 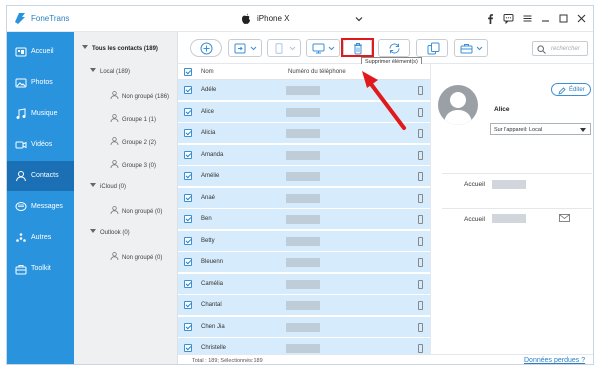 What do you see at coordinates (563, 18) in the screenshot?
I see `maximize-icon` at bounding box center [563, 18].